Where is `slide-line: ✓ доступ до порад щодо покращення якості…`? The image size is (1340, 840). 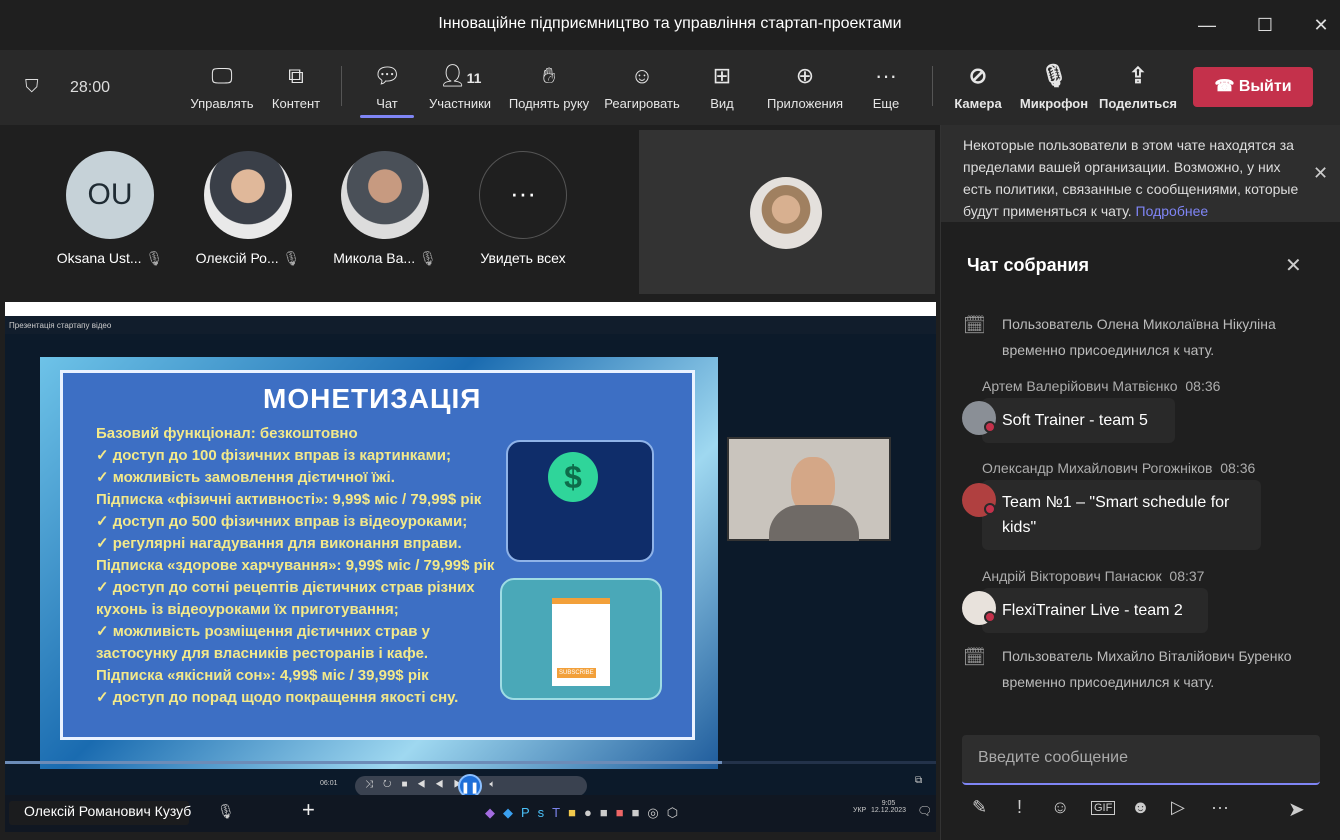 slide-line: ✓ доступ до порад щодо покращення якості… is located at coordinates (277, 697).